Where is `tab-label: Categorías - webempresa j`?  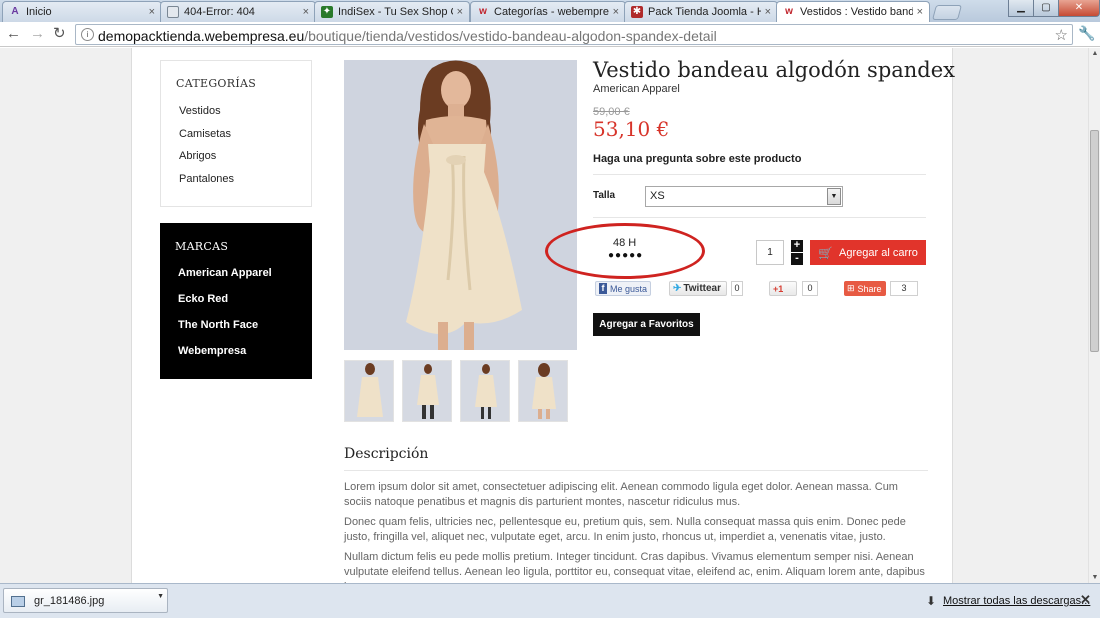 tab-label: Categorías - webempresa j is located at coordinates (551, 12).